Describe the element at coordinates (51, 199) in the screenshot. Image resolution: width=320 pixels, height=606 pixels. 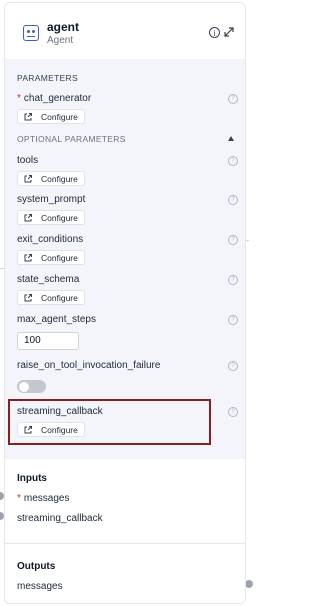
I see `param-system-prompt: system_prompt` at that location.